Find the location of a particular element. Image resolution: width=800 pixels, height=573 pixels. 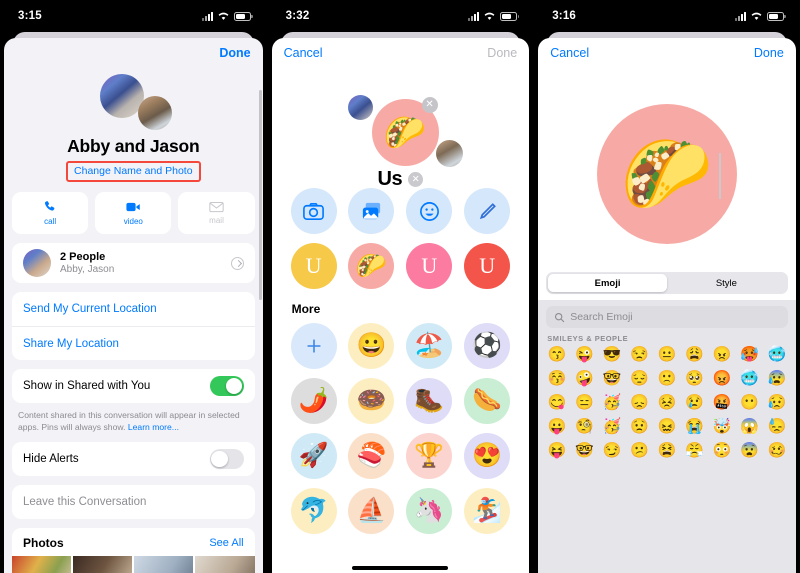

emoji-cell: 😎 is located at coordinates (612, 355).